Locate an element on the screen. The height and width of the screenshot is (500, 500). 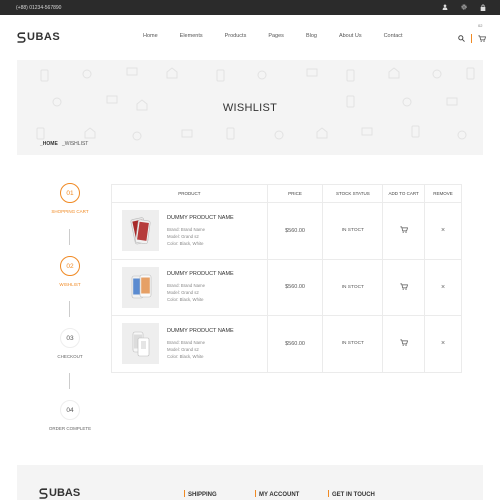
site-footer: UBAS SHIPPING MY ACCOUNT GET IN TOUCH is located at coordinates (250, 482).